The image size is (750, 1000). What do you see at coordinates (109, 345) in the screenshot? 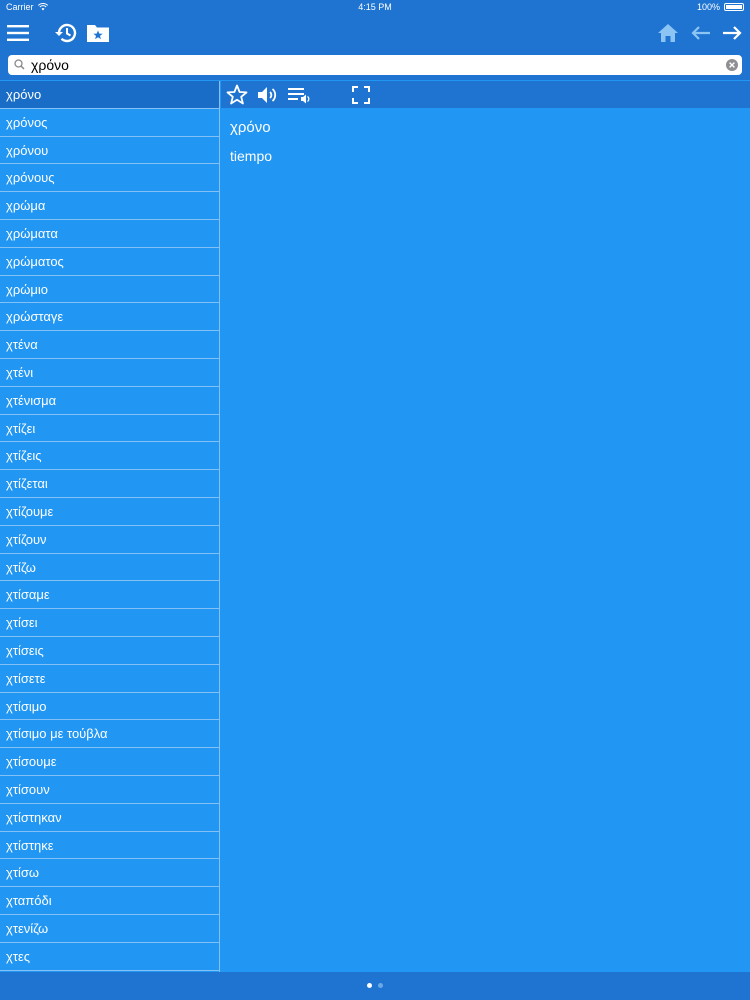
I see `word-list-item: χτένα` at bounding box center [109, 345].